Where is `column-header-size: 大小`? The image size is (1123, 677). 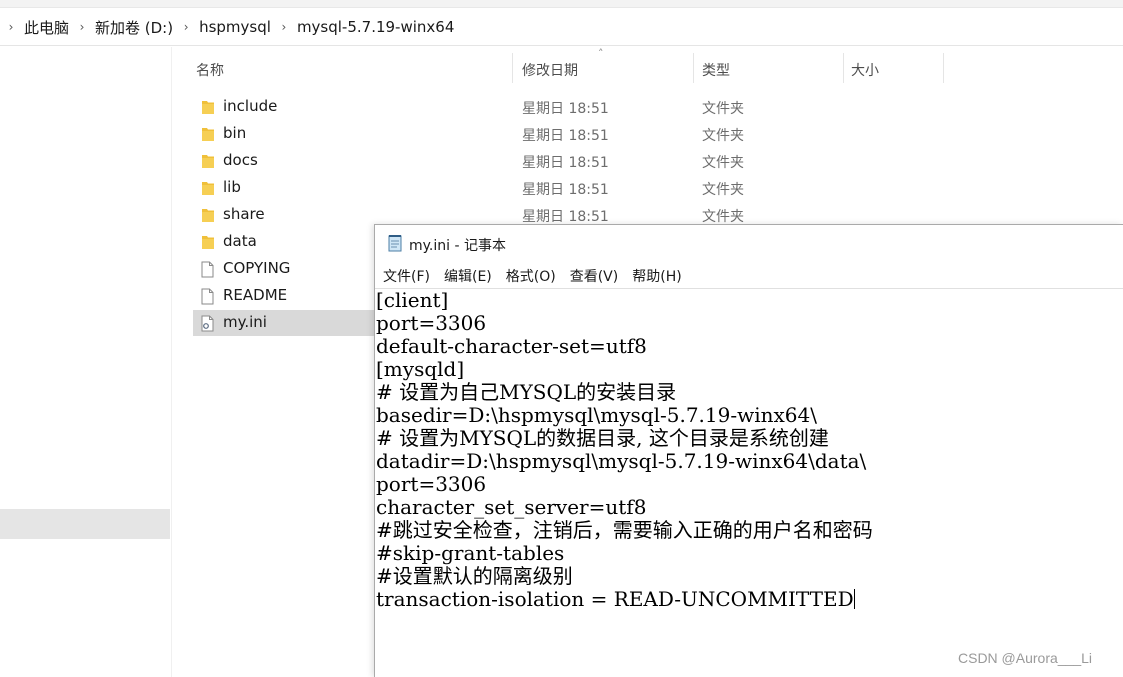
column-header-size: 大小 is located at coordinates (865, 70).